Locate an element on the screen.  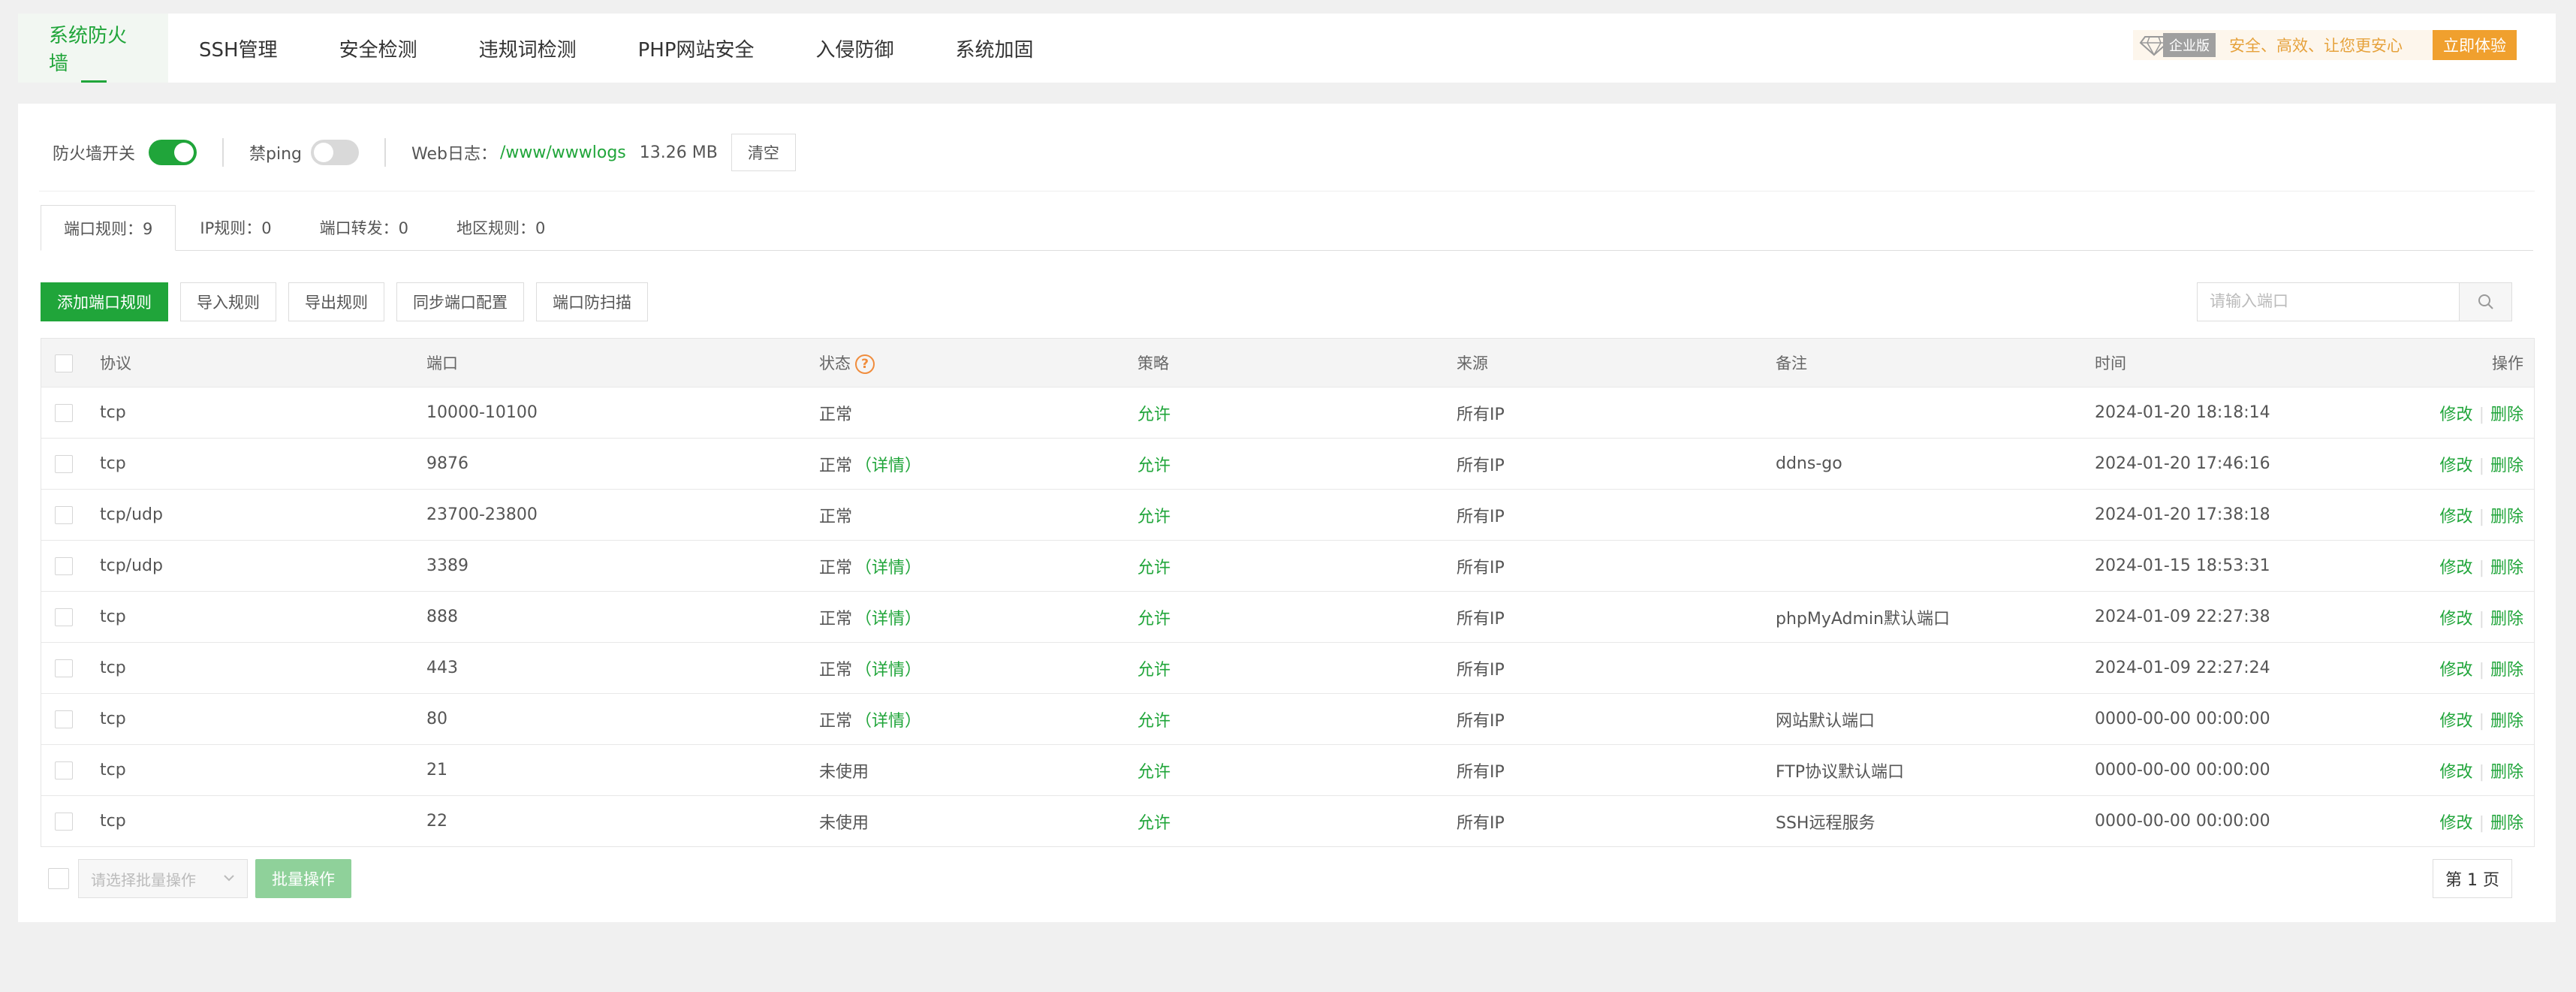
table-header: 协议 端口 状态? 策略 来源 备注 时间 操作 is located at coordinates (1287, 363).